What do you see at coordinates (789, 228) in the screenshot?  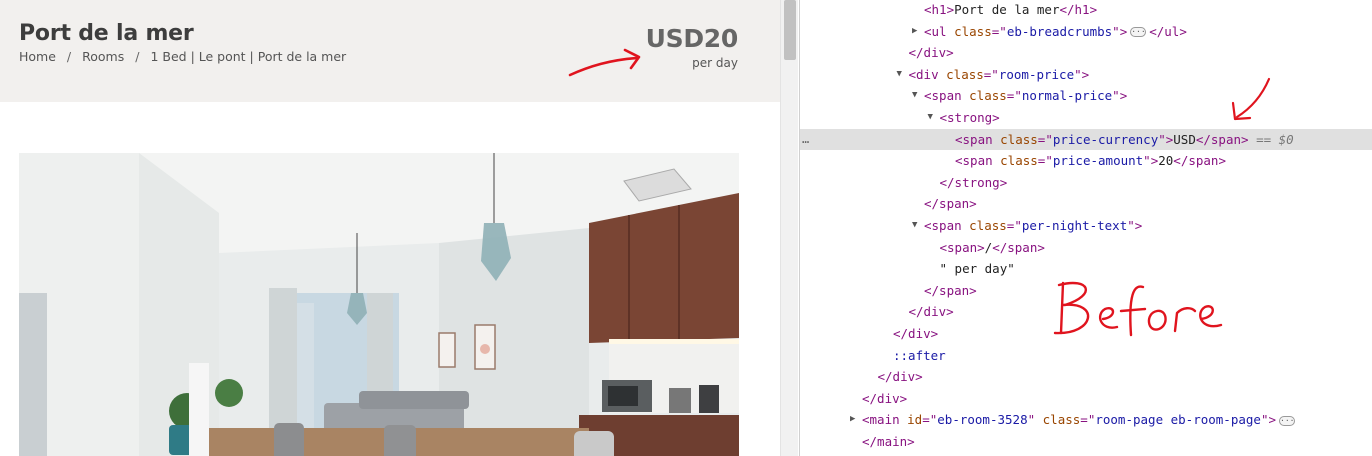 I see `page-scrollbar` at bounding box center [789, 228].